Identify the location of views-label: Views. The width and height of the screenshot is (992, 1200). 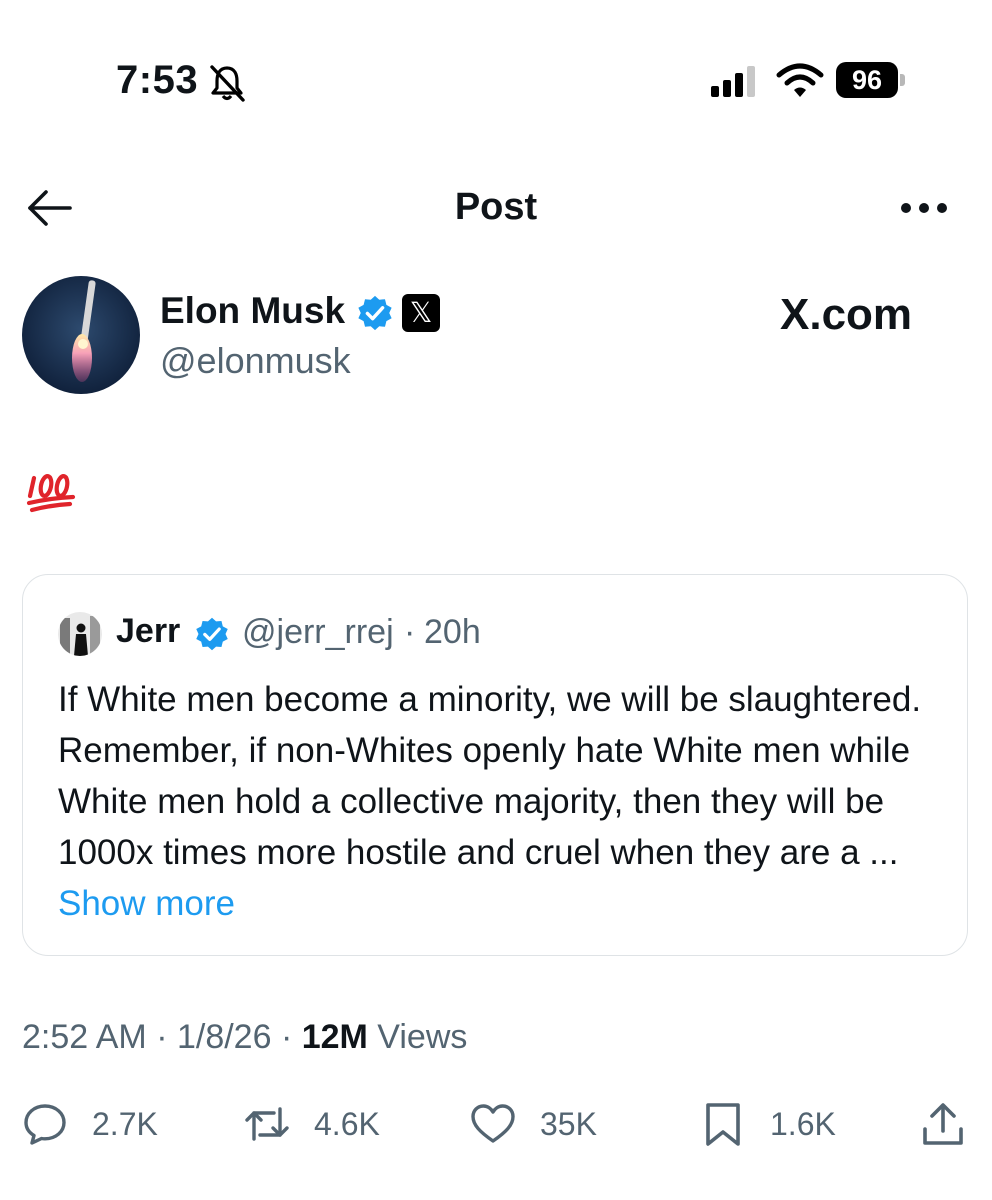
(417, 1037).